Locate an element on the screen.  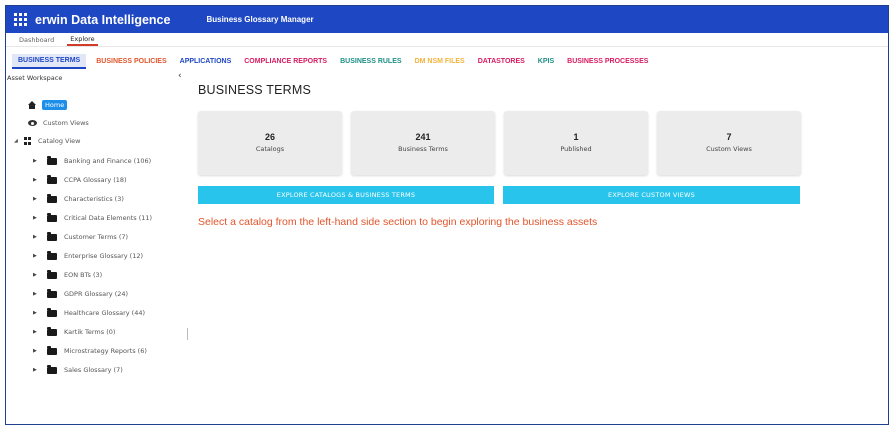
catalog-tree-item: ▶ Enterprise Glossary (12) is located at coordinates (88, 255).